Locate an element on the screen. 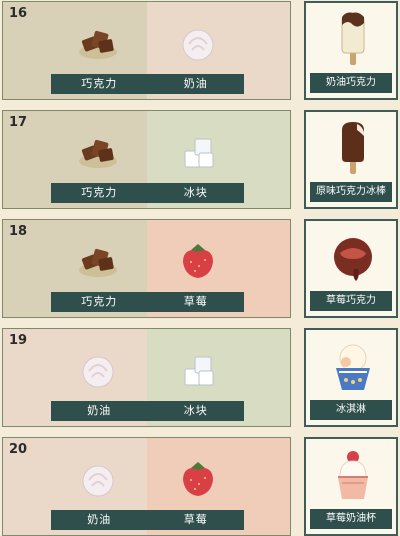 Image resolution: width=400 pixels, height=536 pixels. result-card: 冰淇淋 is located at coordinates (351, 377).